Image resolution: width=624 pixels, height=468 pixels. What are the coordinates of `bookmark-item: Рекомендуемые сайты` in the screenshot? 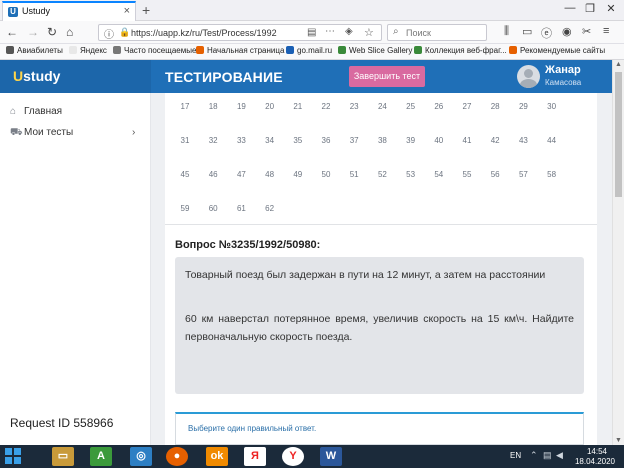 It's located at (557, 50).